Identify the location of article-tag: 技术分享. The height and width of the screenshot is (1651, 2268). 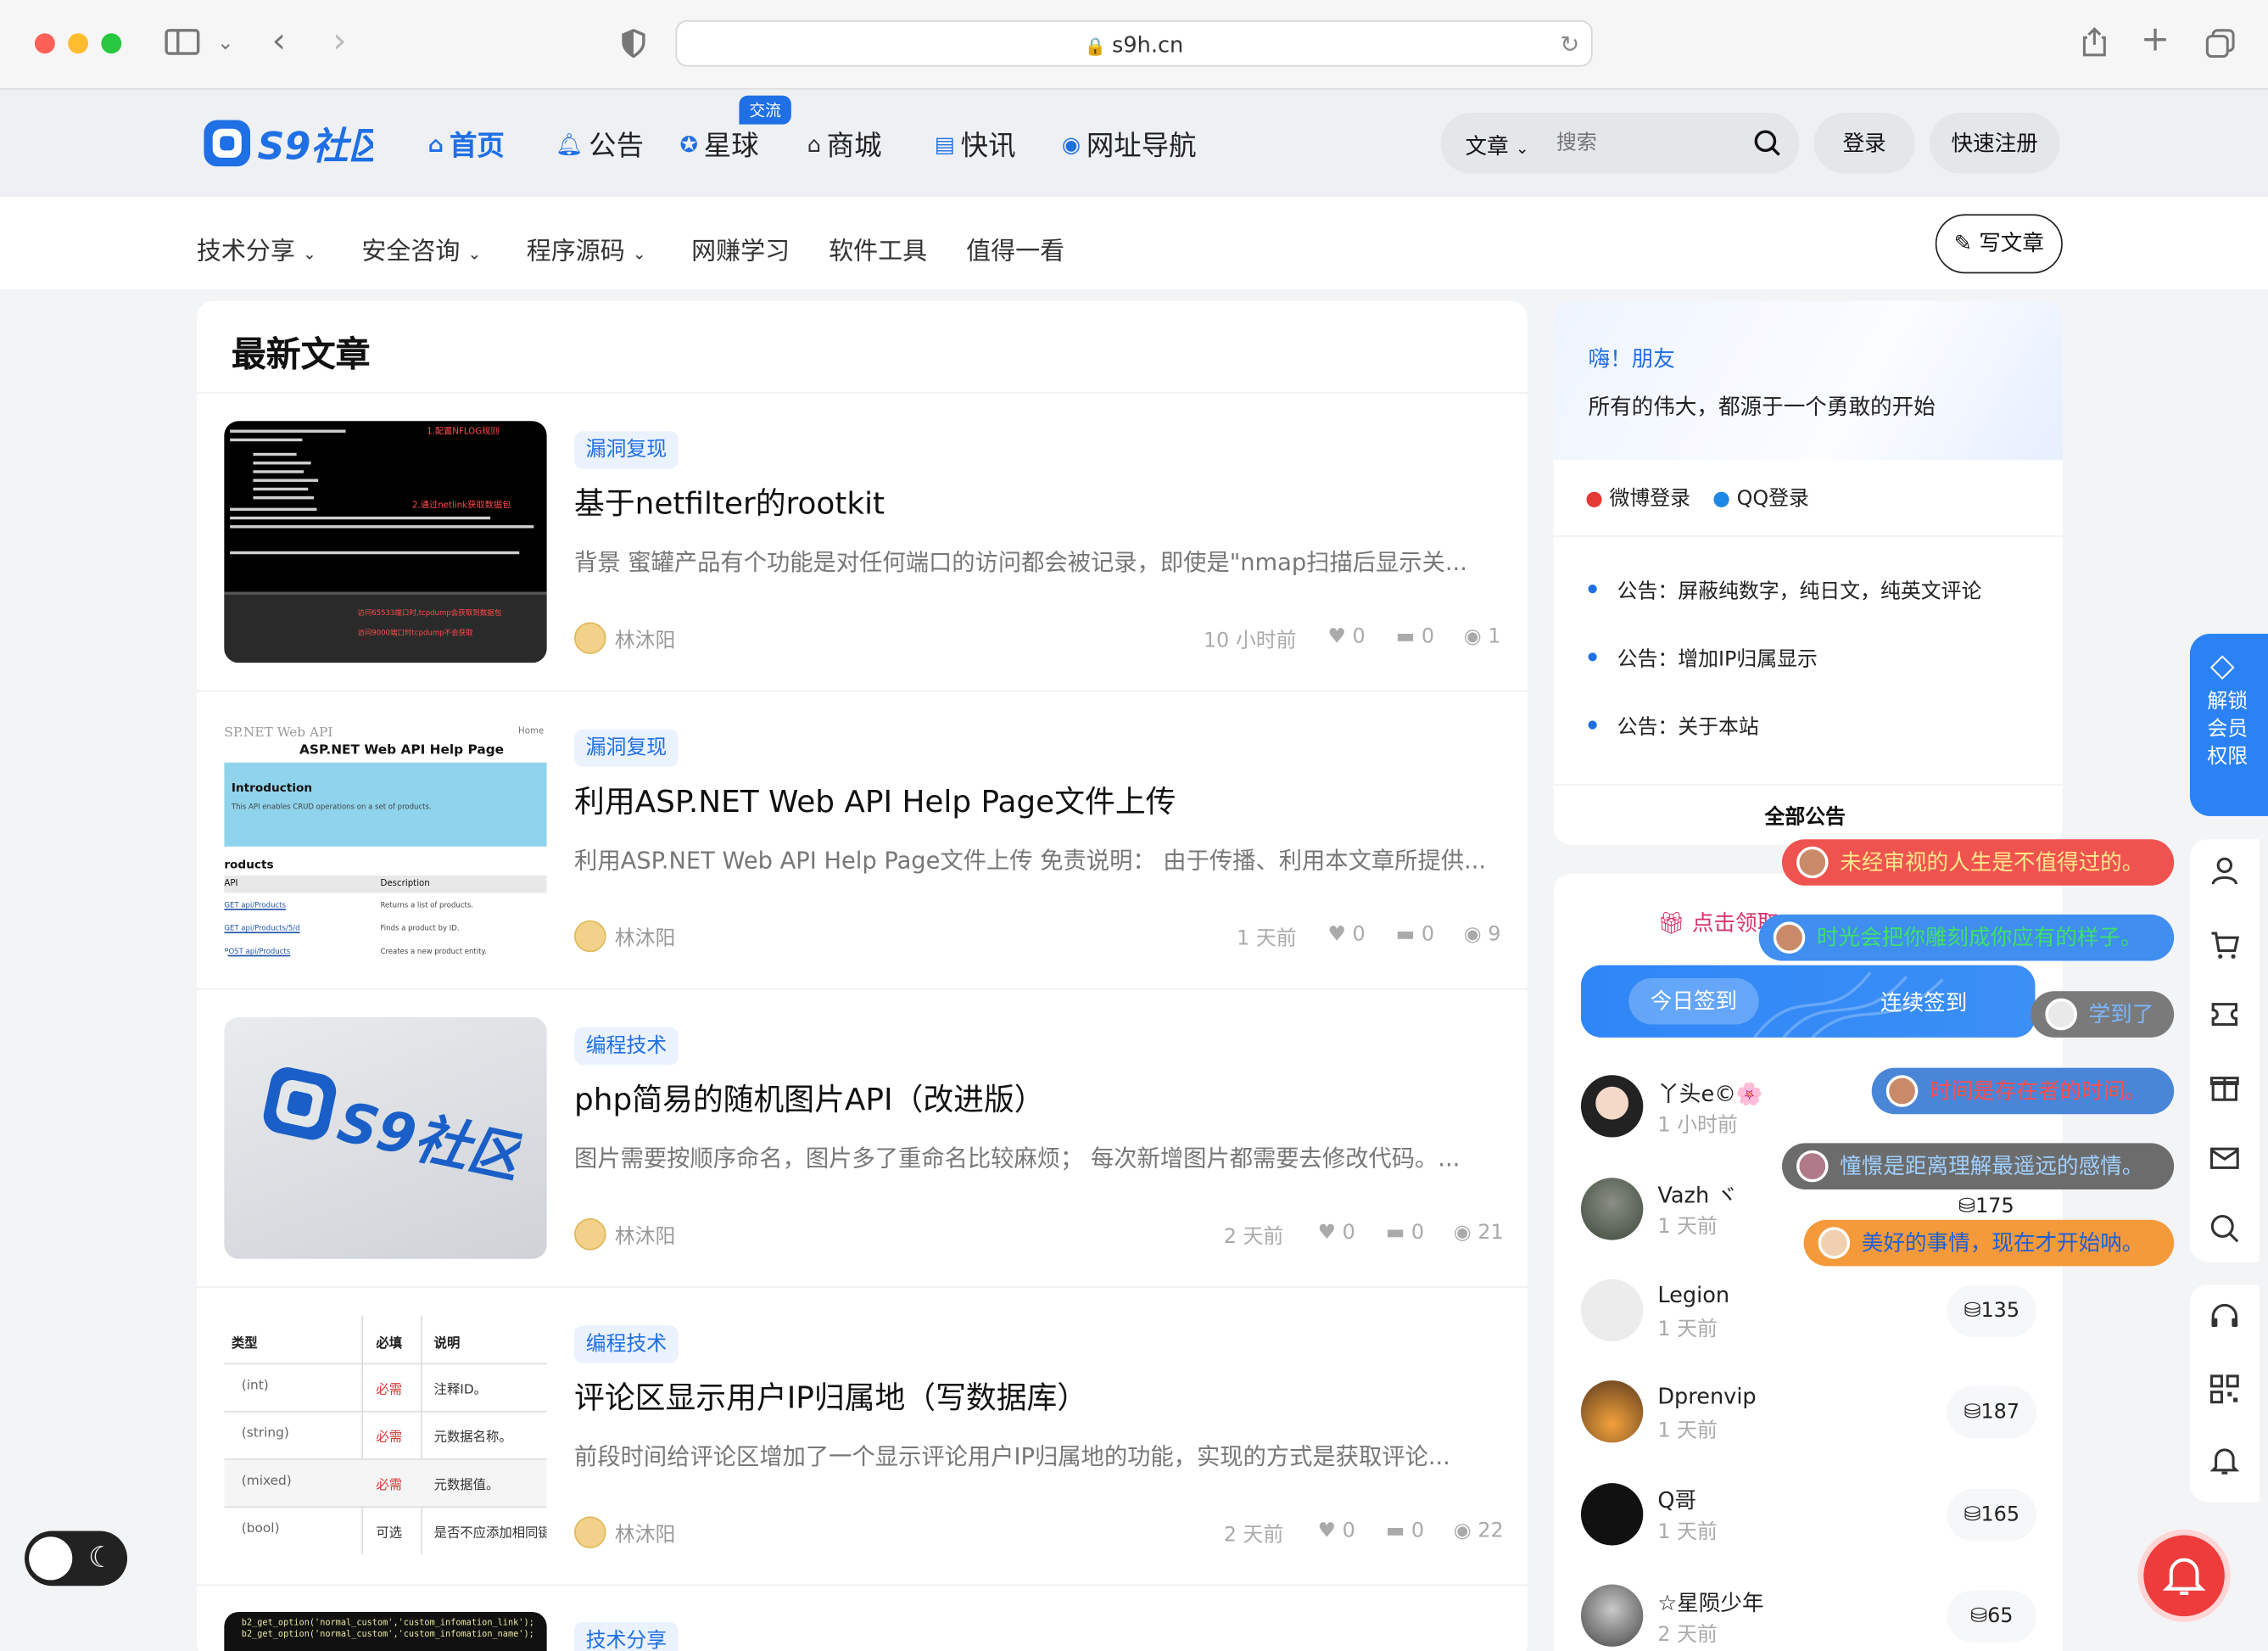
(626, 1636).